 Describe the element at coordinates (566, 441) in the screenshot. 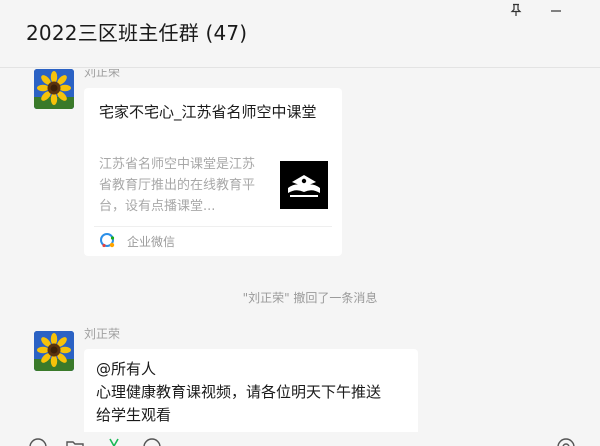

I see `voice-call-icon` at that location.